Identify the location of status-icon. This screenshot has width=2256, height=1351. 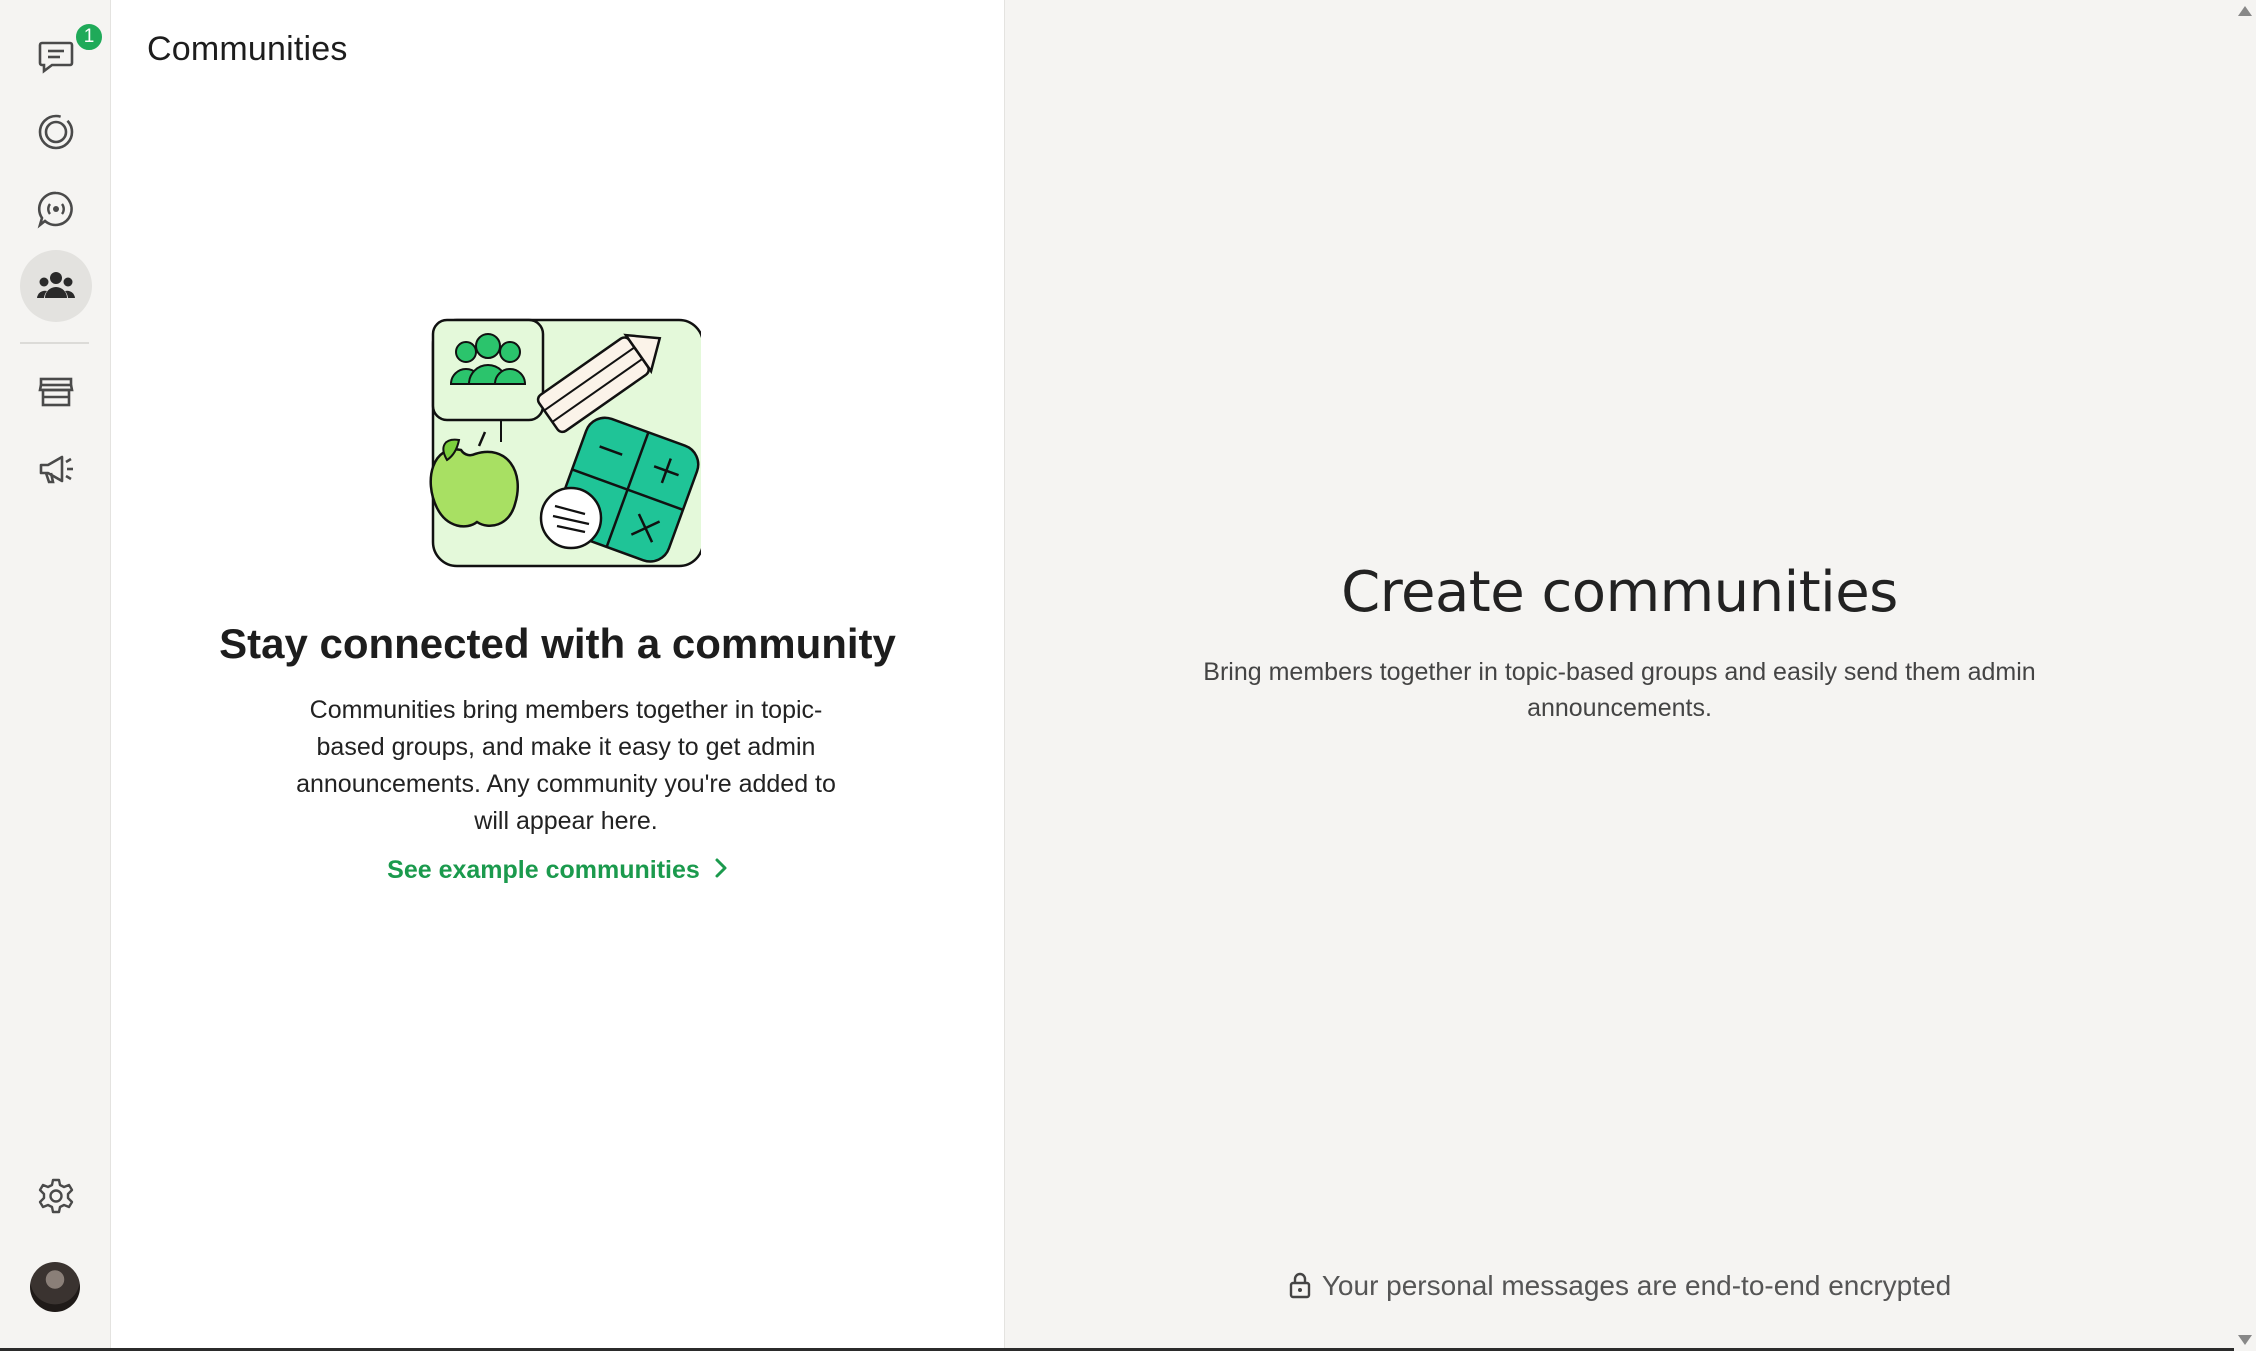
(56, 132).